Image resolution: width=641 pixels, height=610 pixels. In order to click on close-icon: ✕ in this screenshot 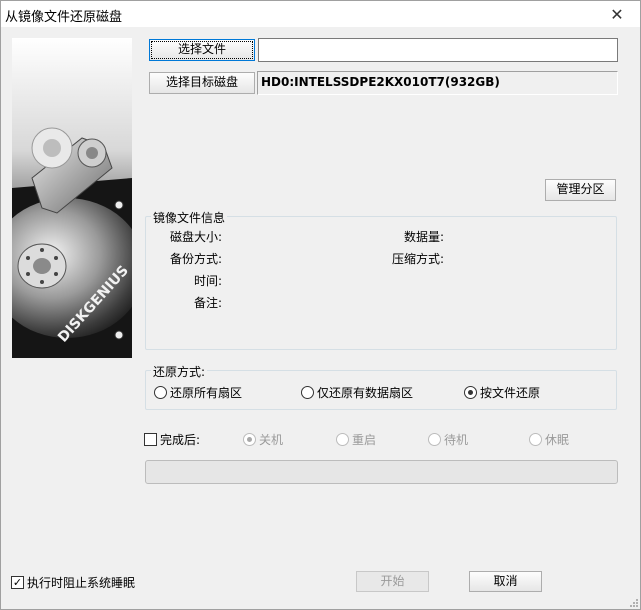, I will do `click(617, 14)`.